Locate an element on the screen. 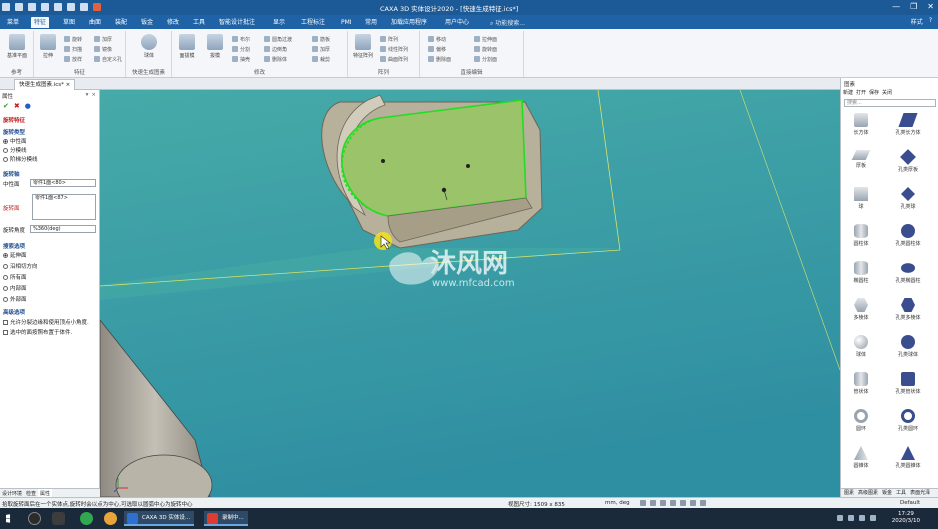 This screenshot has height=529, width=938. linear-pattern-button: 线性阵列 is located at coordinates (394, 49).